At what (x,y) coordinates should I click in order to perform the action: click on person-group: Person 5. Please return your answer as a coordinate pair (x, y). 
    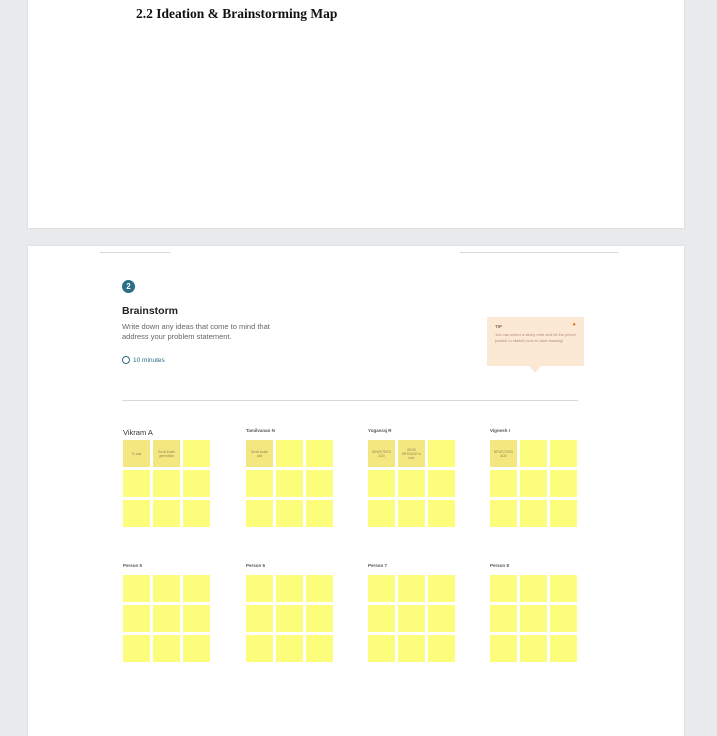
    Looking at the image, I should click on (166, 612).